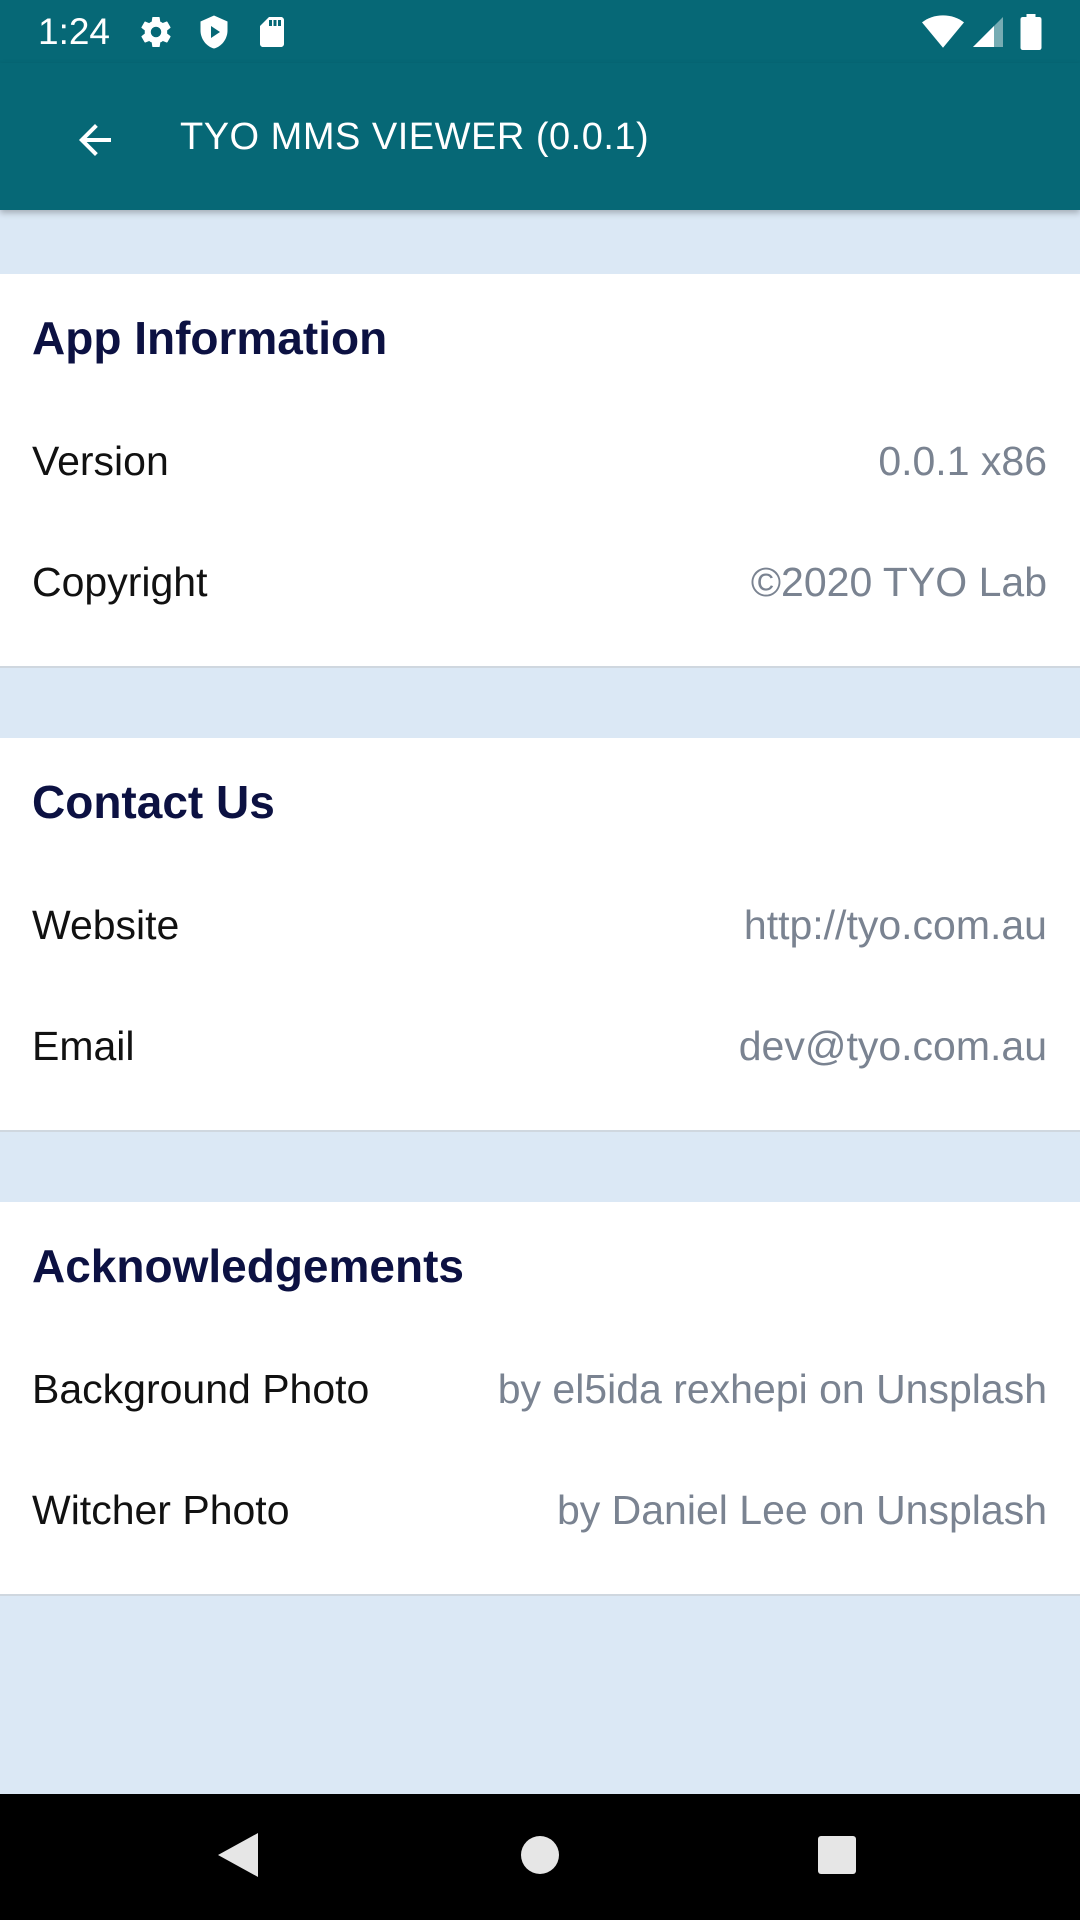 This screenshot has height=1920, width=1080. I want to click on nav-home-button, so click(540, 1857).